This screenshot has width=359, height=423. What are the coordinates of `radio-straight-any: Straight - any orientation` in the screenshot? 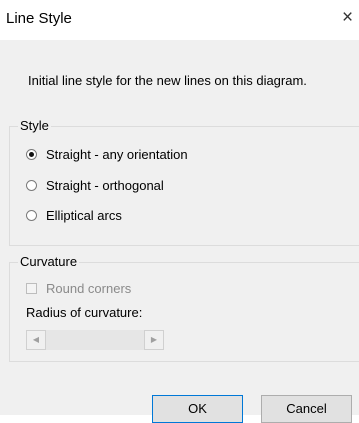 It's located at (107, 154).